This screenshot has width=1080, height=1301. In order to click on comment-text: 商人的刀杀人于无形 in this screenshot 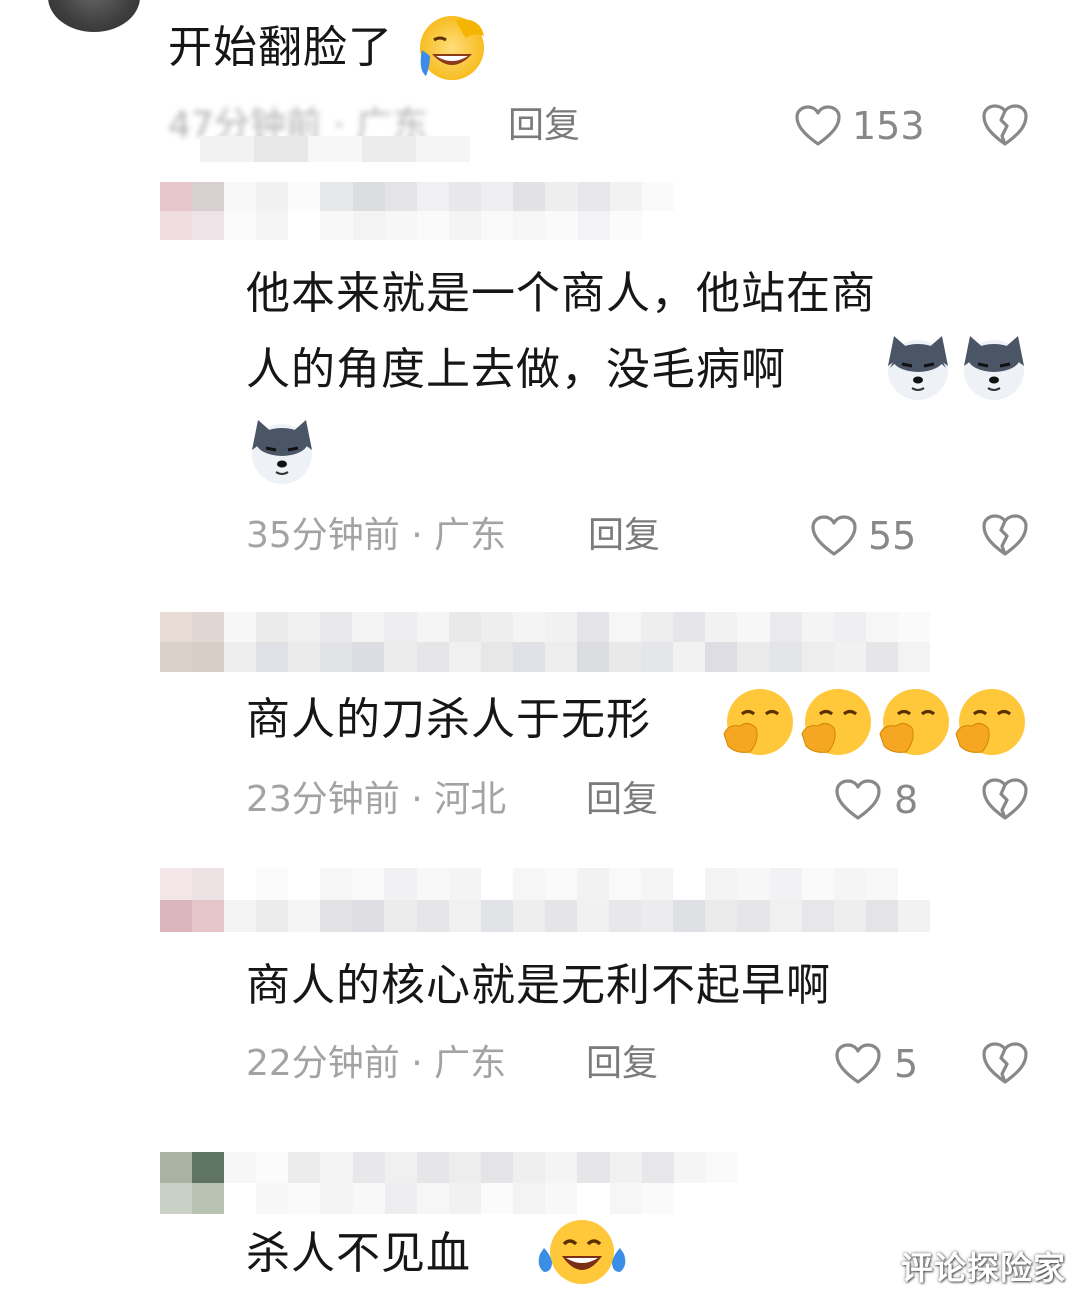, I will do `click(448, 719)`.